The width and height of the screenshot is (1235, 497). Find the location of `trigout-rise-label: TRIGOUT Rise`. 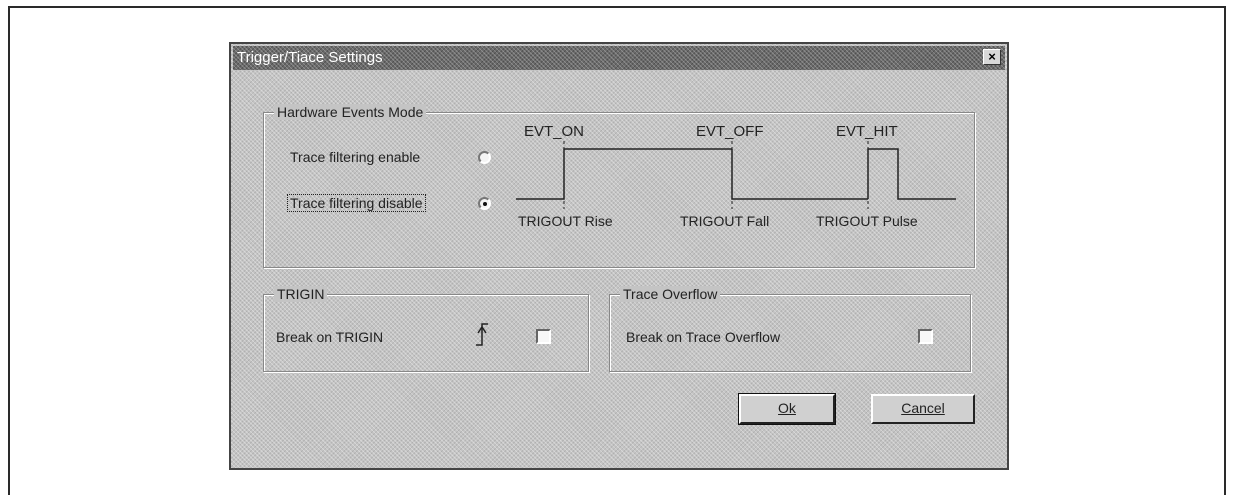

trigout-rise-label: TRIGOUT Rise is located at coordinates (565, 221).